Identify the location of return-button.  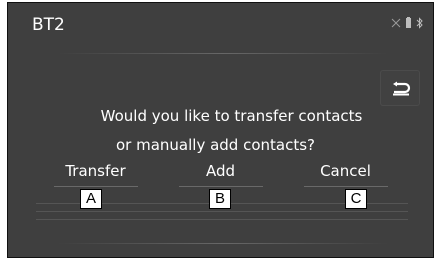
(400, 88).